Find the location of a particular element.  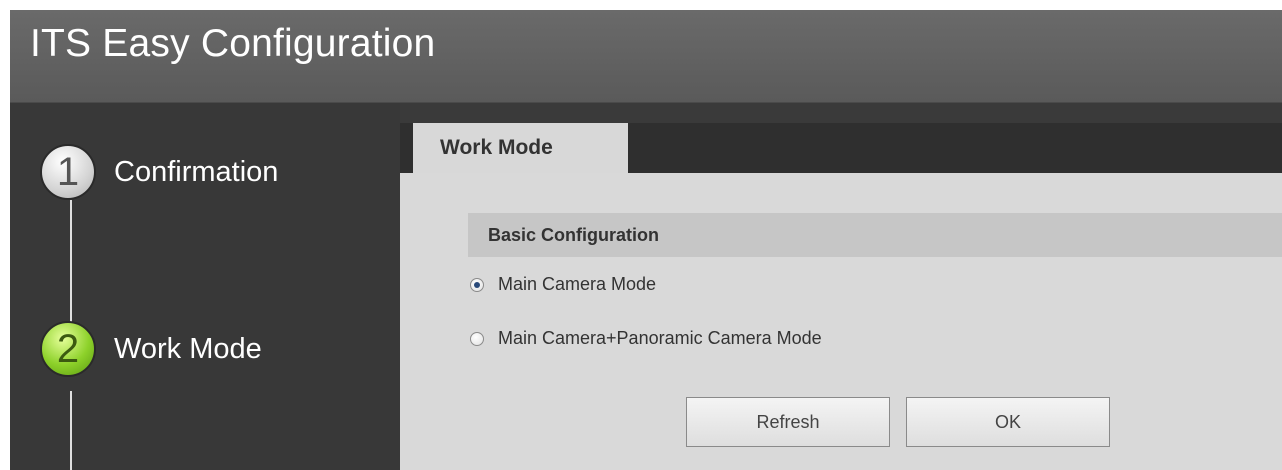

radio-label: Main Camera+Panoramic Camera Mode is located at coordinates (660, 338).